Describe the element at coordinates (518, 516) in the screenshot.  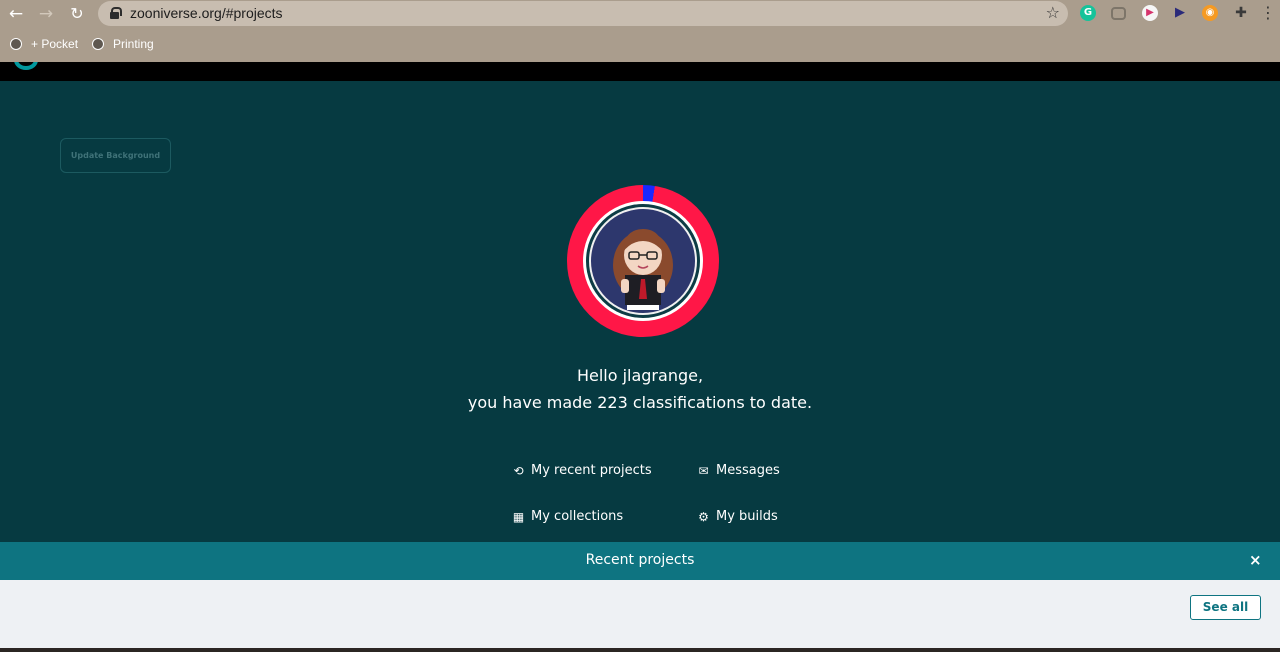
I see `grid-icon: ▦` at that location.